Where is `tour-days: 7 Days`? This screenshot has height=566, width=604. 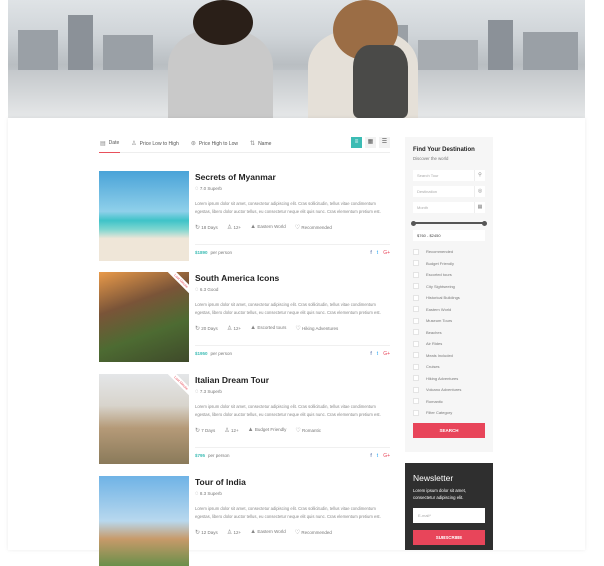
tour-days: 7 Days is located at coordinates (208, 430).